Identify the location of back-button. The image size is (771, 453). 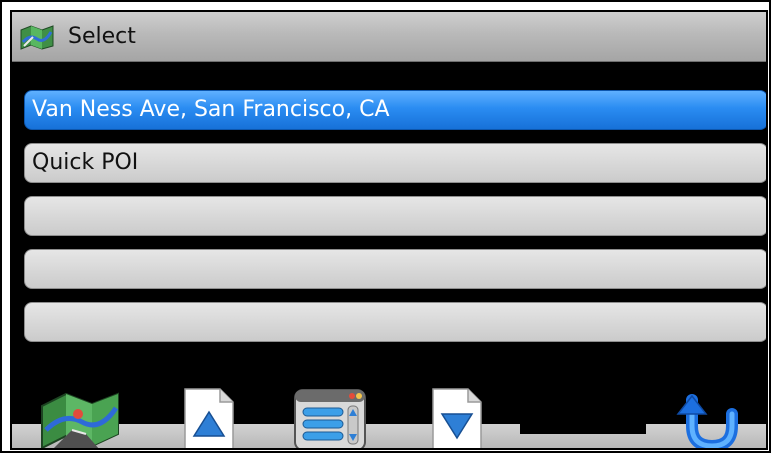
(706, 422).